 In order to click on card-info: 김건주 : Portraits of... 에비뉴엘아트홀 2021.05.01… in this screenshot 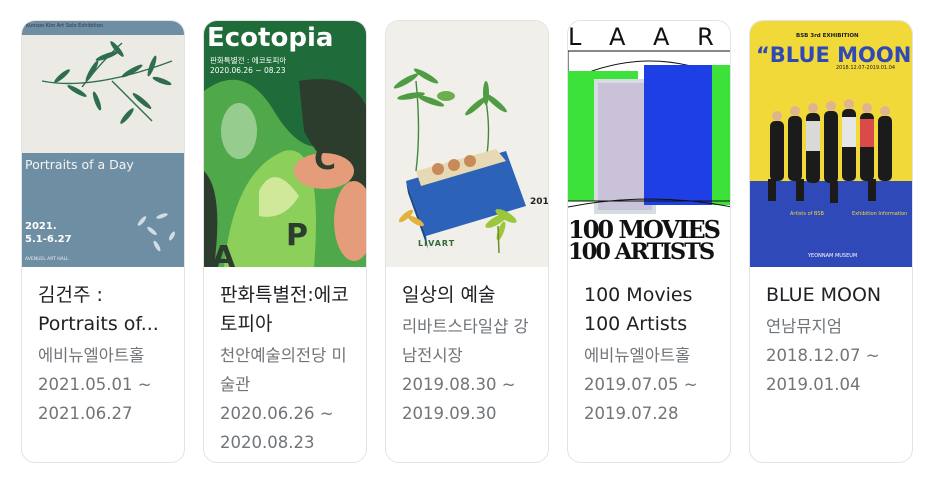, I will do `click(103, 347)`.